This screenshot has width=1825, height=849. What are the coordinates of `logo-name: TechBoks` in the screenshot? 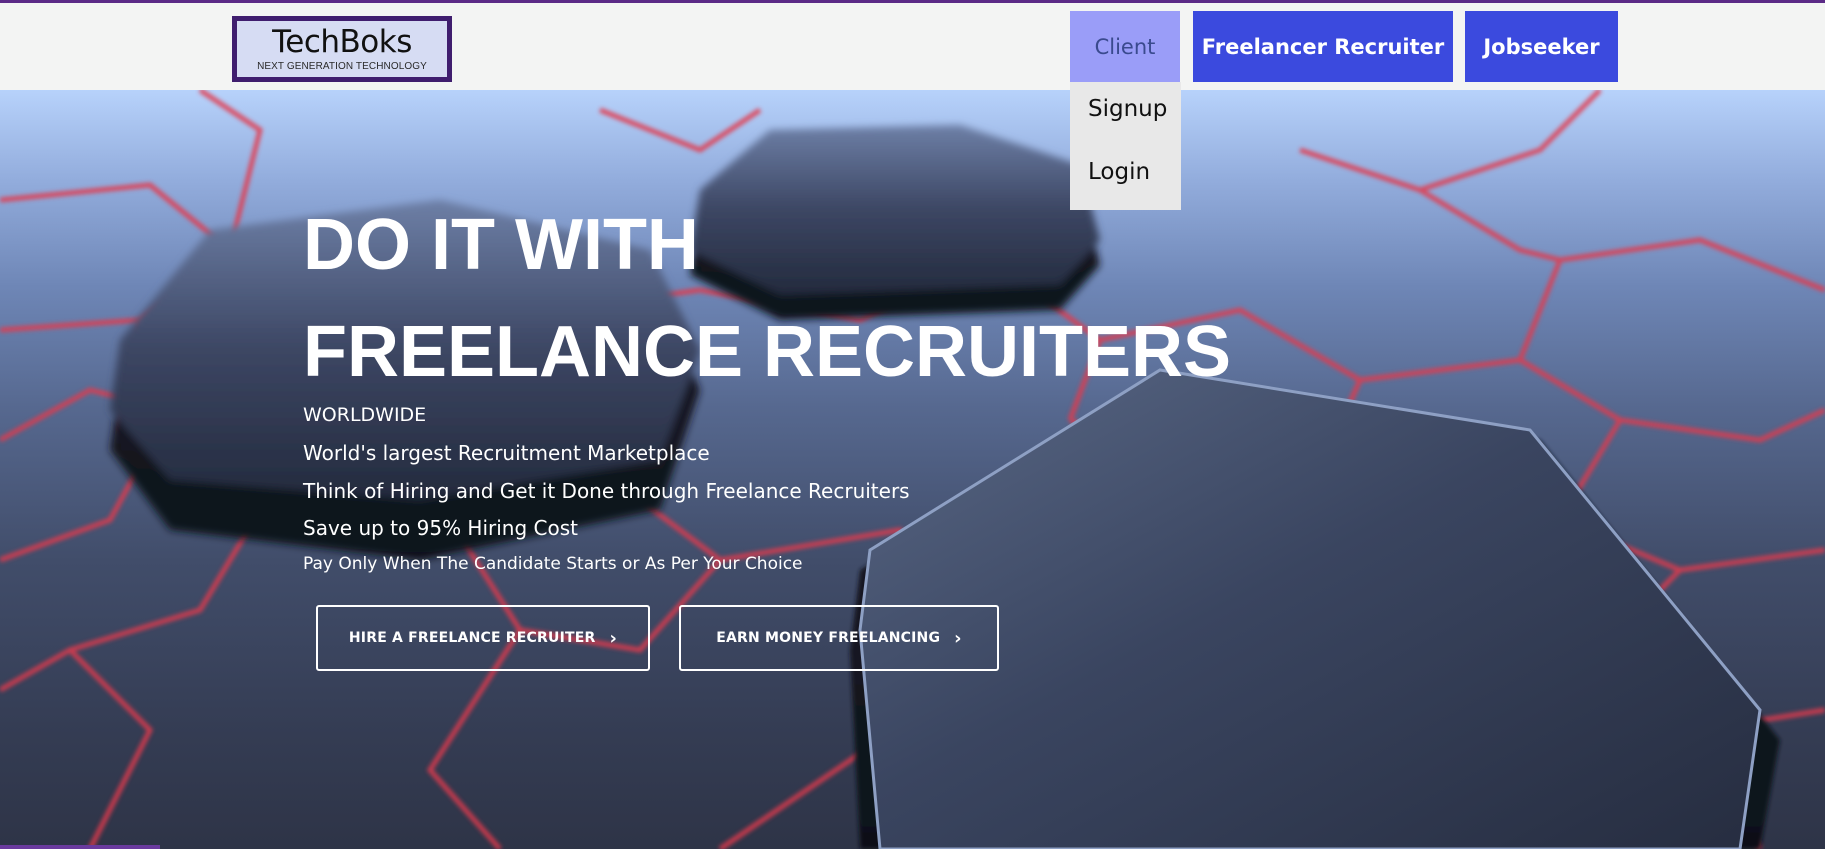 It's located at (342, 42).